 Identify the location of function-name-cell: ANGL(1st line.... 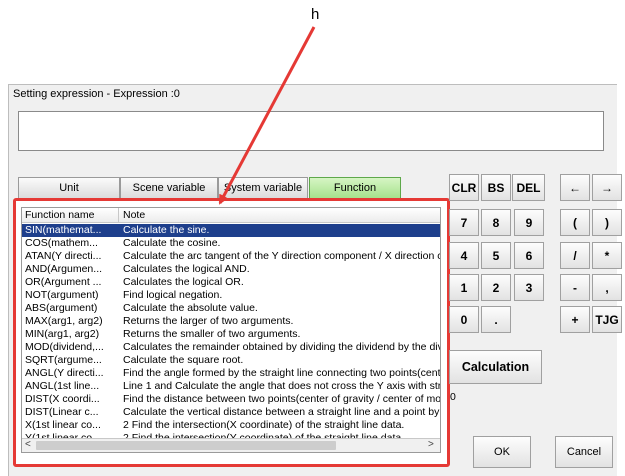
(62, 386).